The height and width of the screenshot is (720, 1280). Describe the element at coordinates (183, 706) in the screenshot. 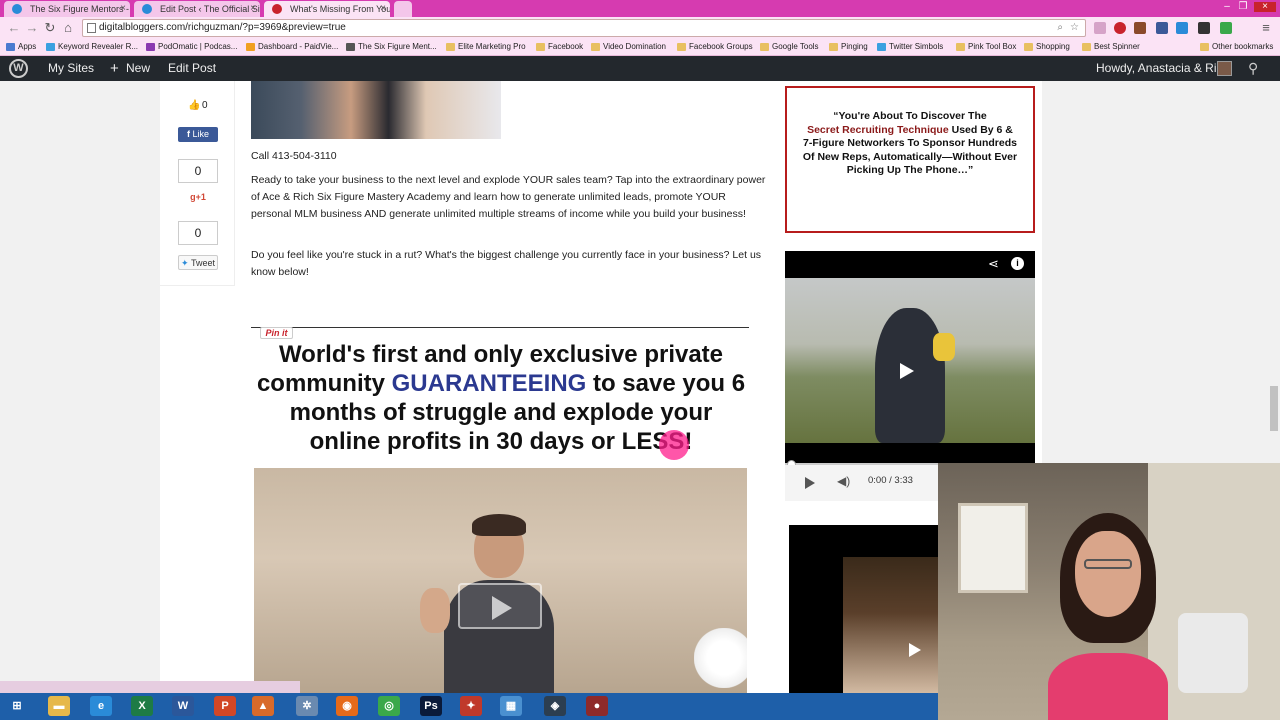

I see `word-icon: W` at that location.